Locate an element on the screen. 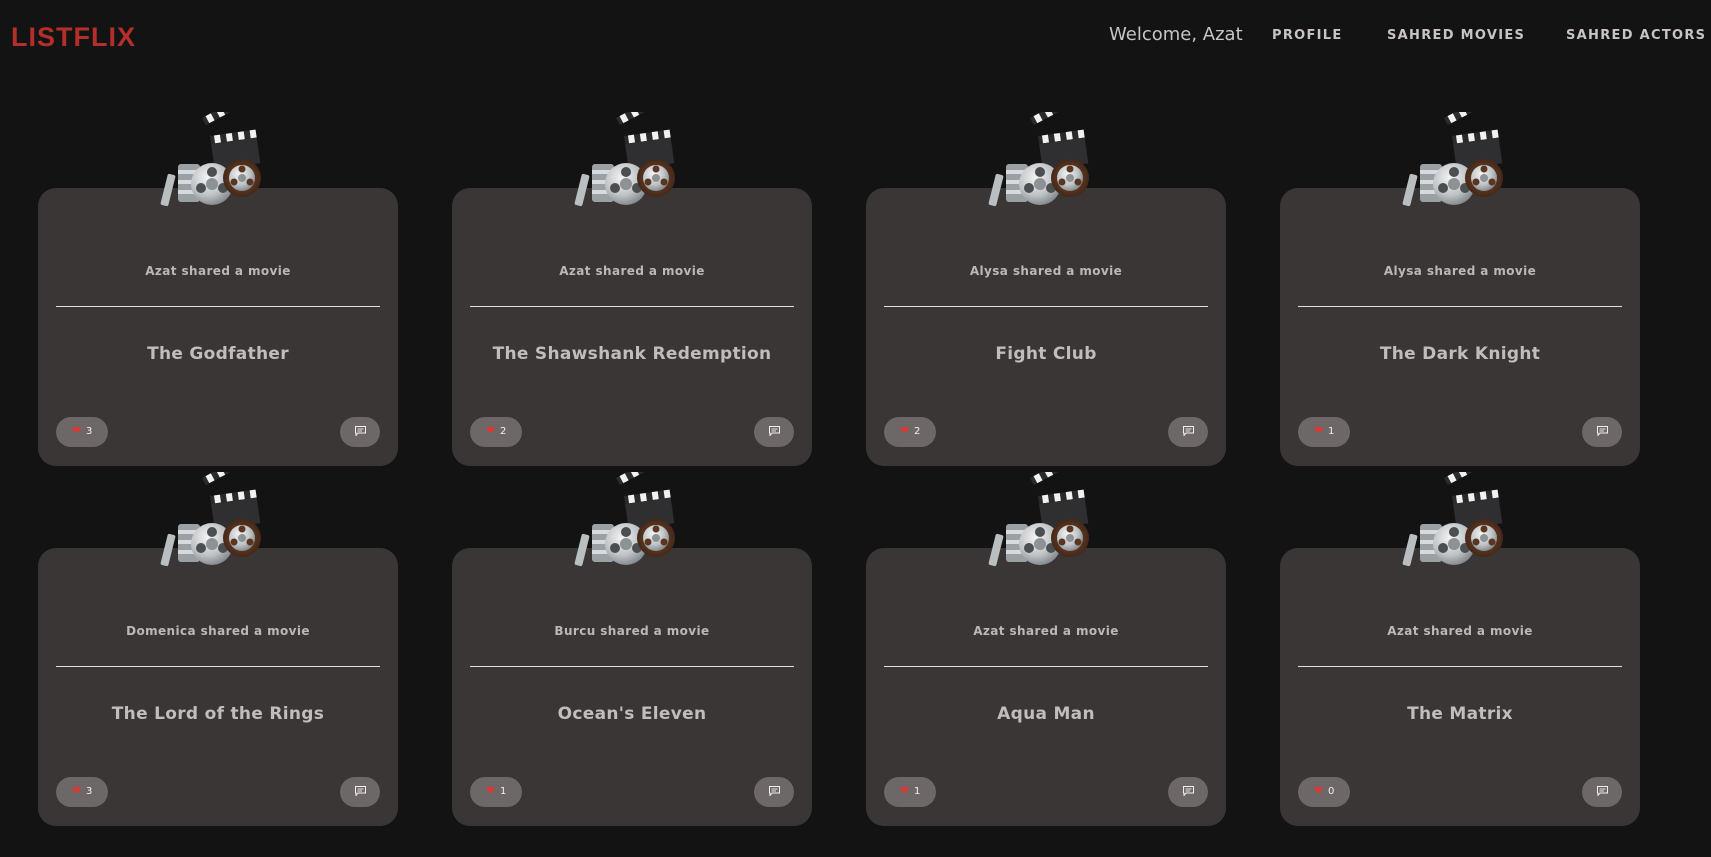 The width and height of the screenshot is (1711, 857). movie-card: Azat shared a movie The Matrix ❤ 0 is located at coordinates (1460, 649).